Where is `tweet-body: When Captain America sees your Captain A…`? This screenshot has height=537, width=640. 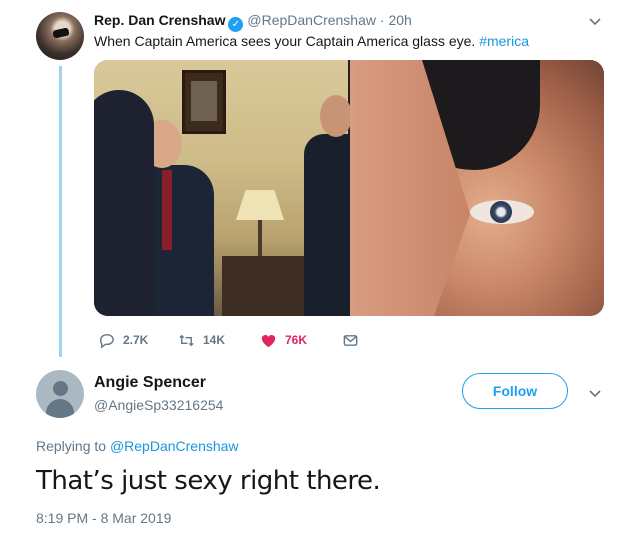 tweet-body: When Captain America sees your Captain A… is located at coordinates (287, 41).